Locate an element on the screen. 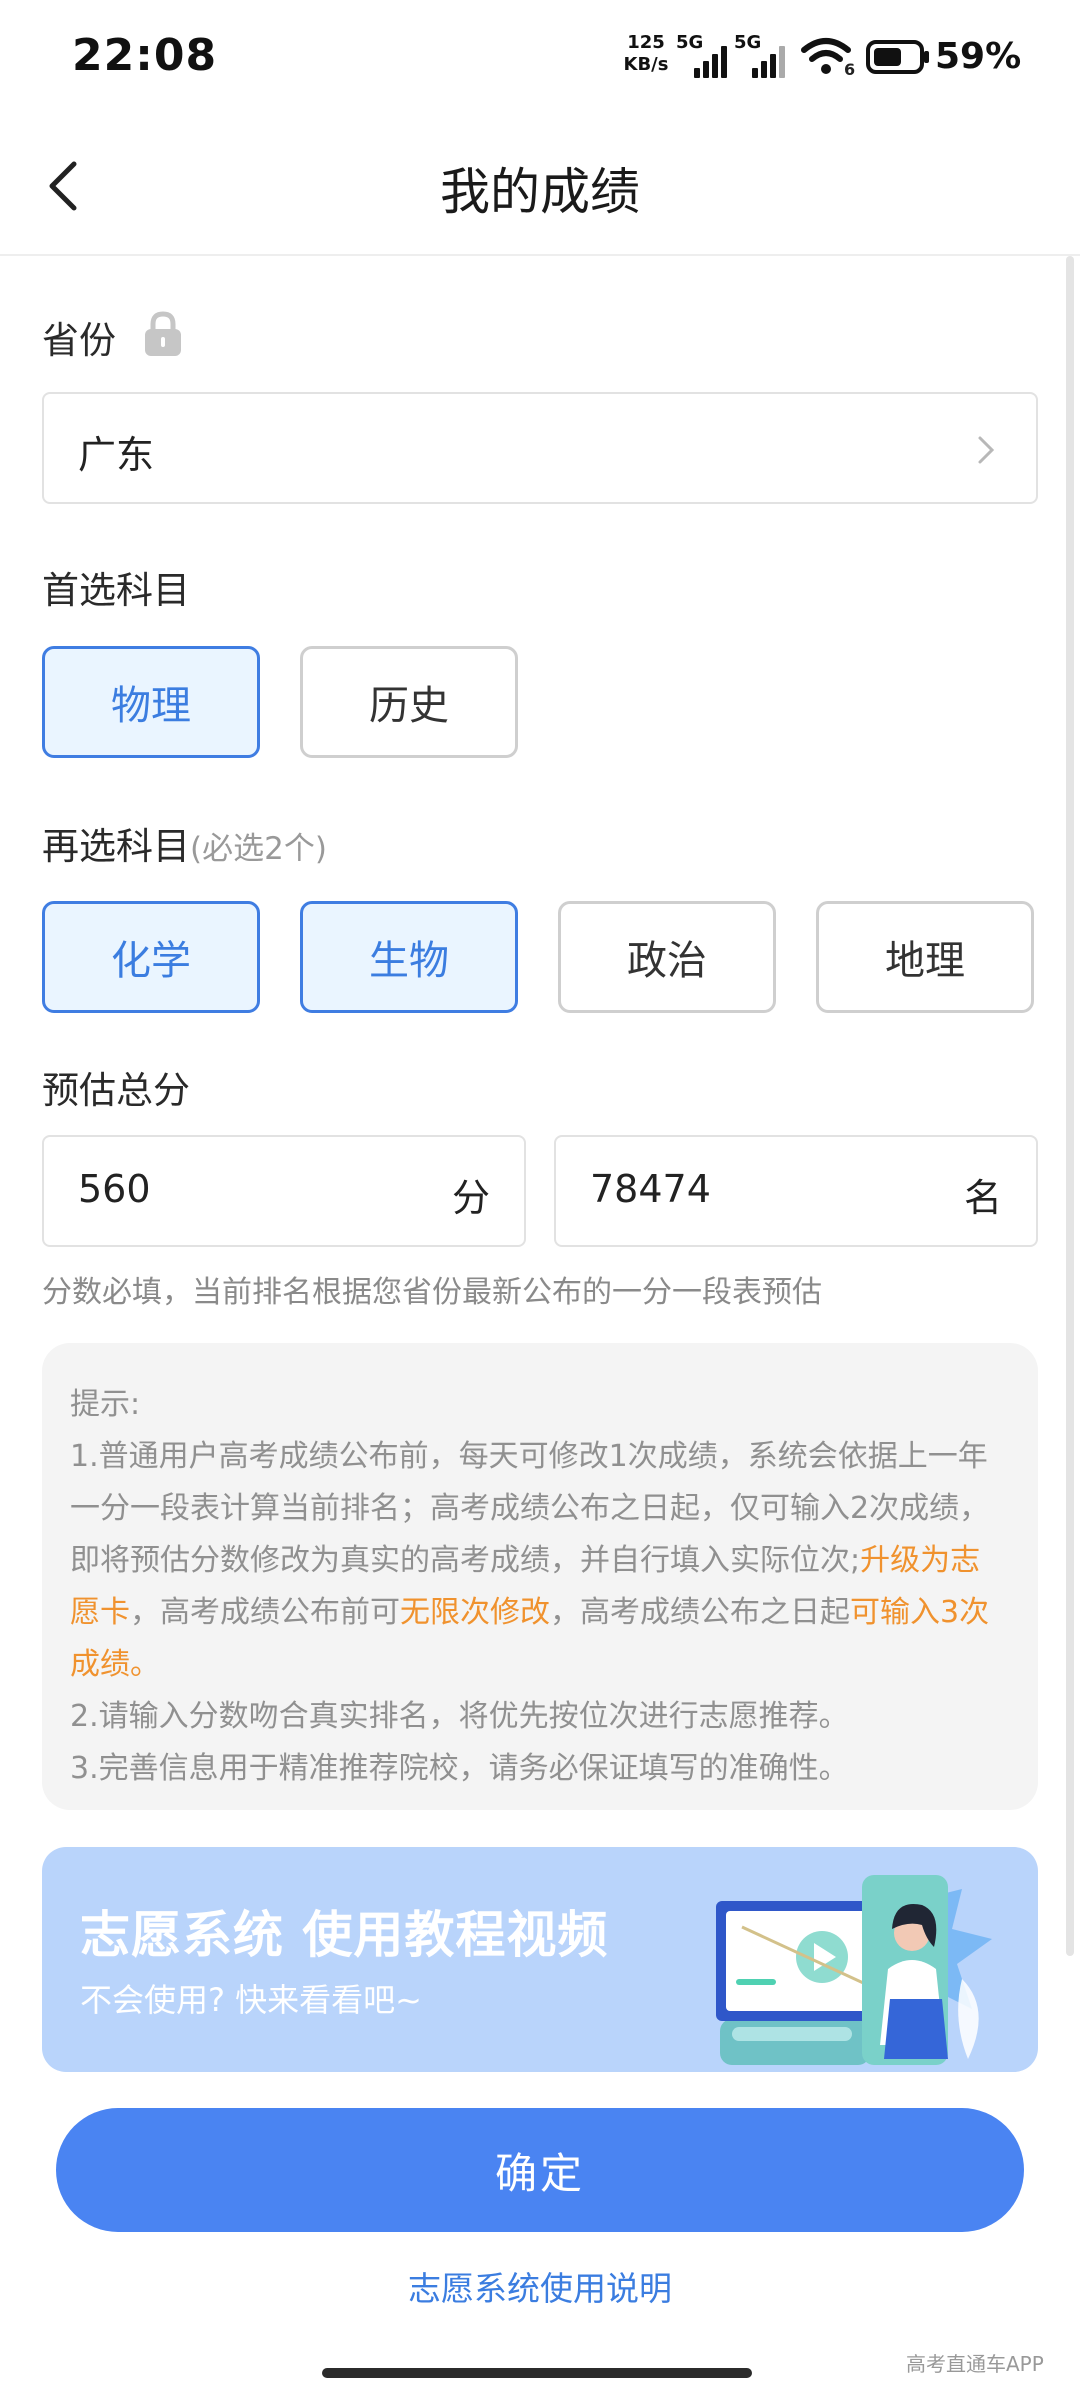 The height and width of the screenshot is (2400, 1080). page-title: 我的成绩 is located at coordinates (540, 192).